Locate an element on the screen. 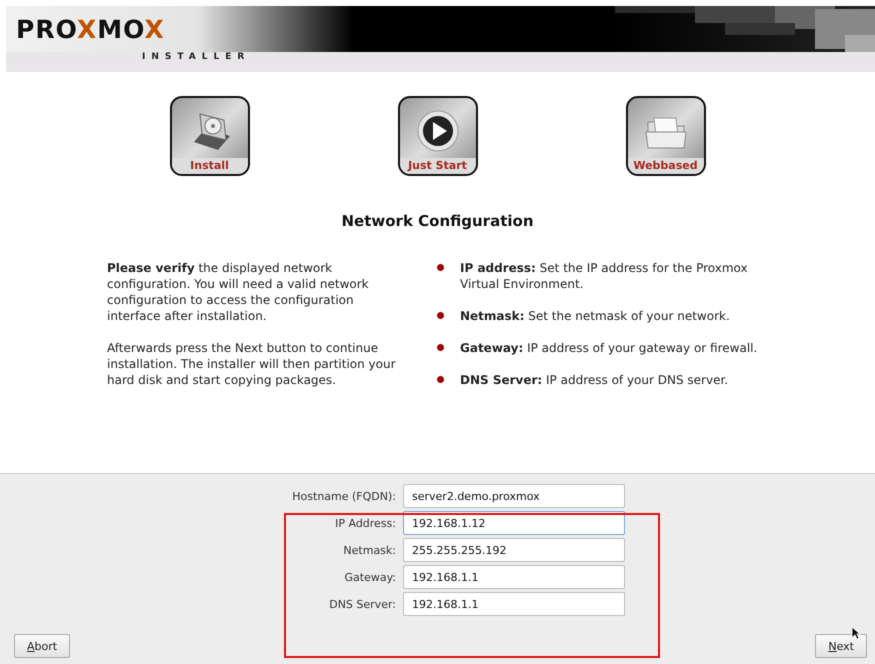 The height and width of the screenshot is (664, 875). intro-paragraph: Afterwards press the Next button to continue installation. The installer will then partition your hard disk and start copying packages. is located at coordinates (252, 364).